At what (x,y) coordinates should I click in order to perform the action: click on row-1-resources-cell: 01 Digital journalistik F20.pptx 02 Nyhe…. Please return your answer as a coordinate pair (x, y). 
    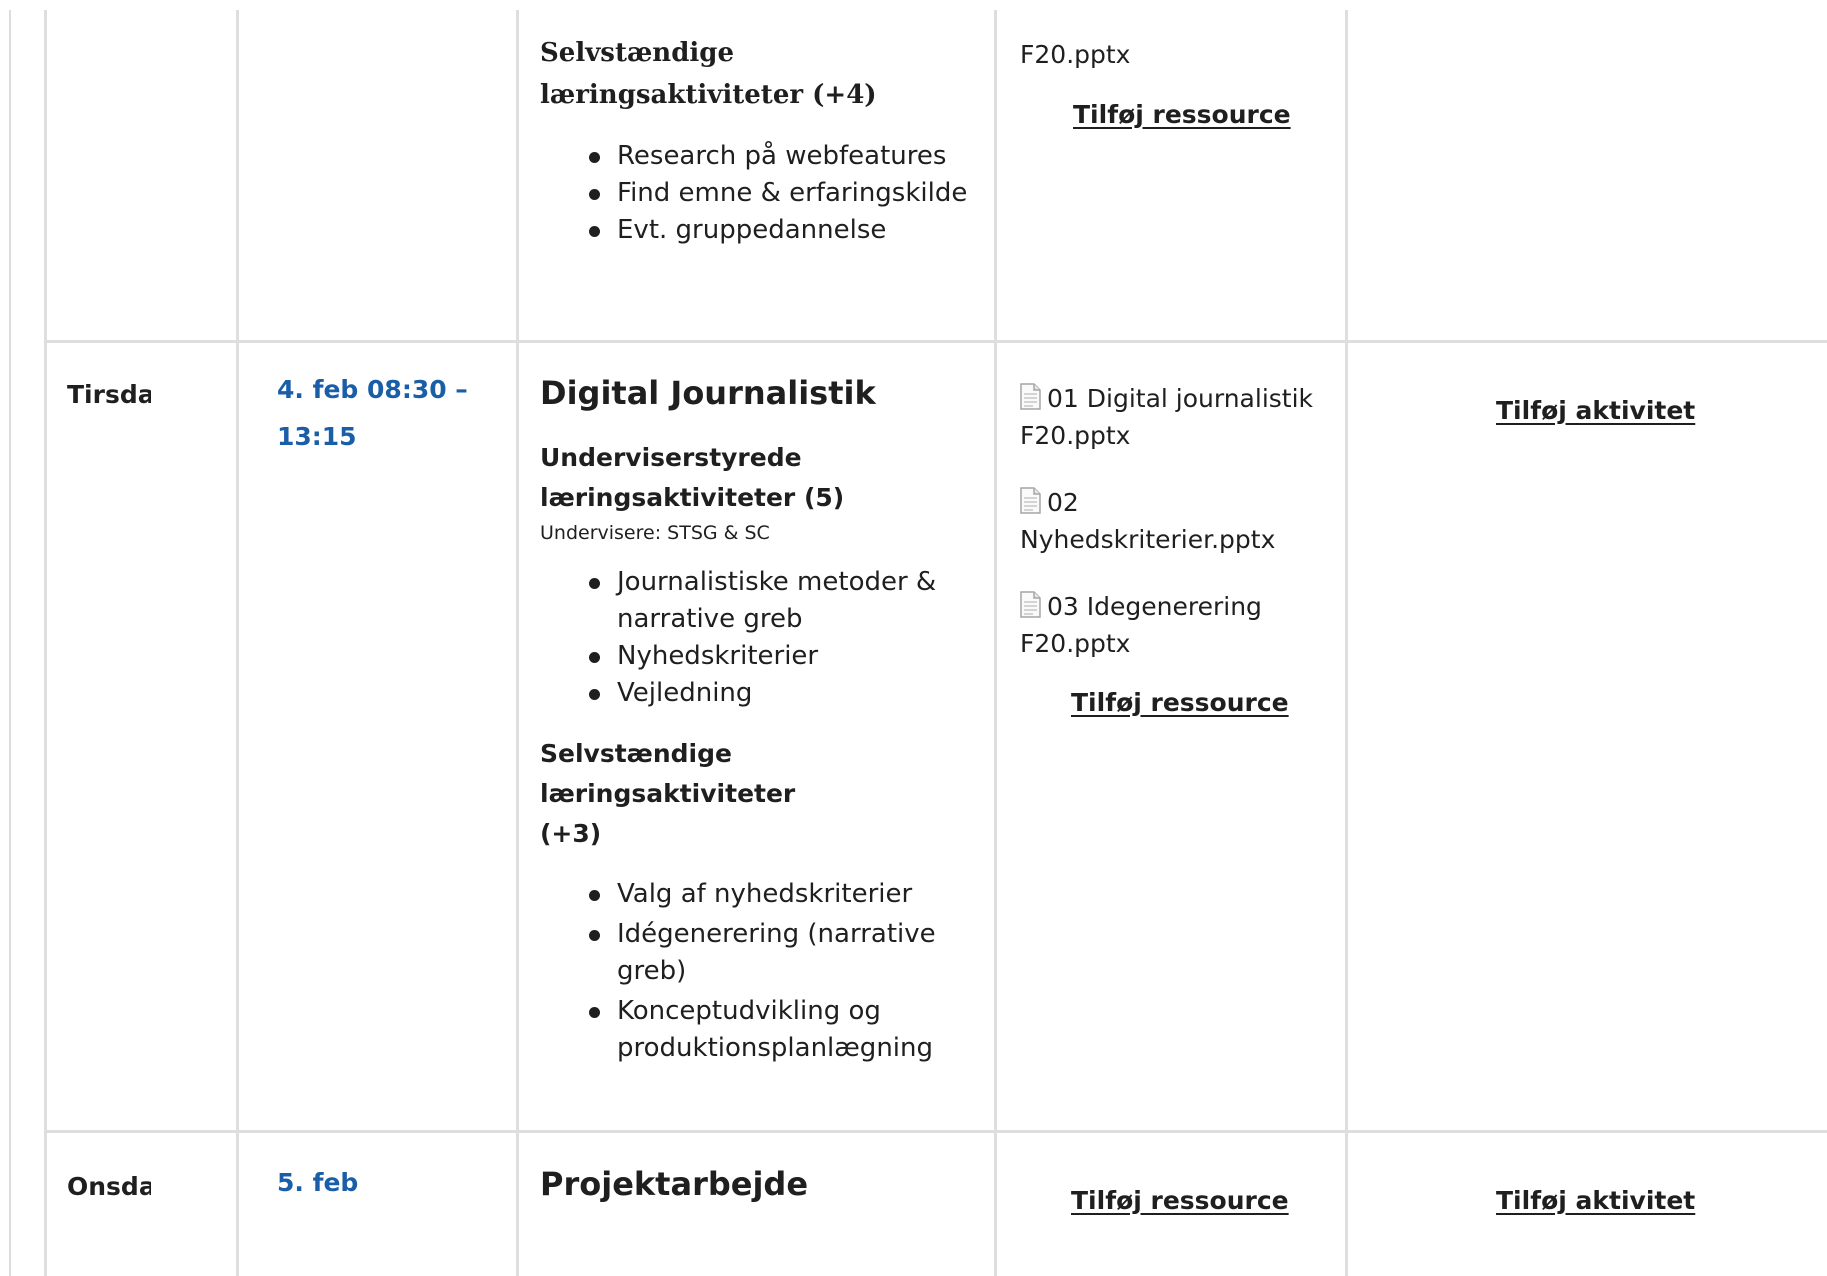
    Looking at the image, I should click on (1170, 521).